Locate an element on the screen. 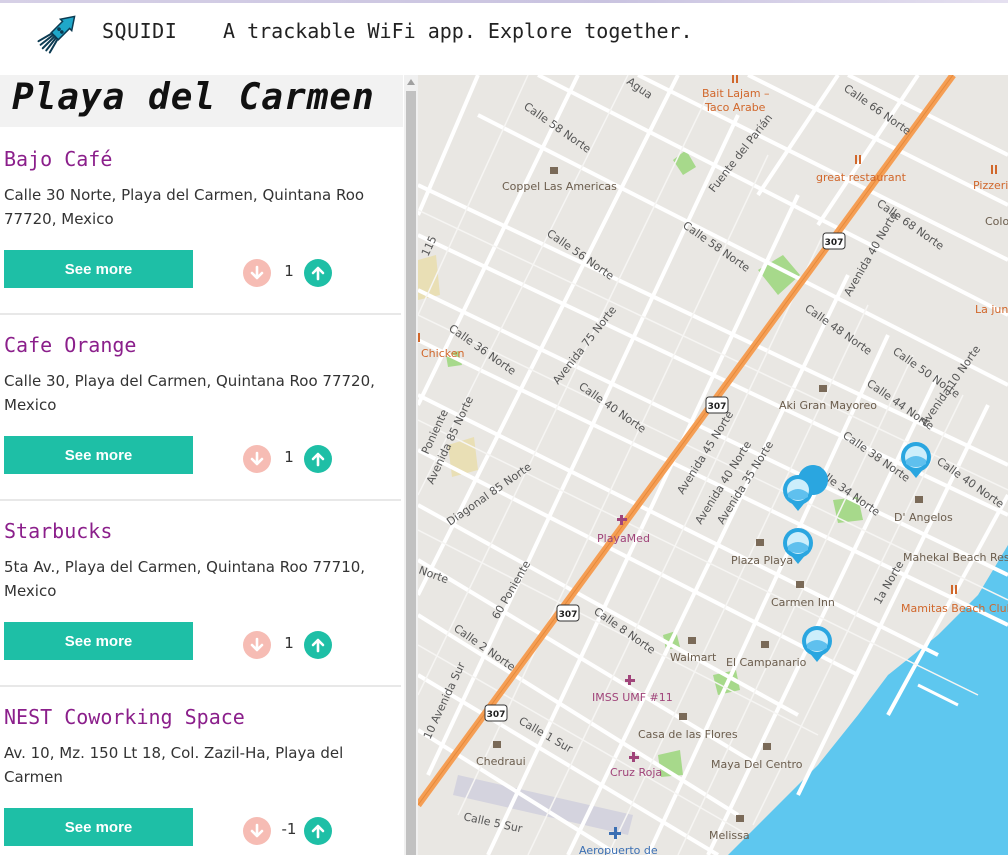 The width and height of the screenshot is (1008, 855). poi-label: La jung is located at coordinates (991, 309).